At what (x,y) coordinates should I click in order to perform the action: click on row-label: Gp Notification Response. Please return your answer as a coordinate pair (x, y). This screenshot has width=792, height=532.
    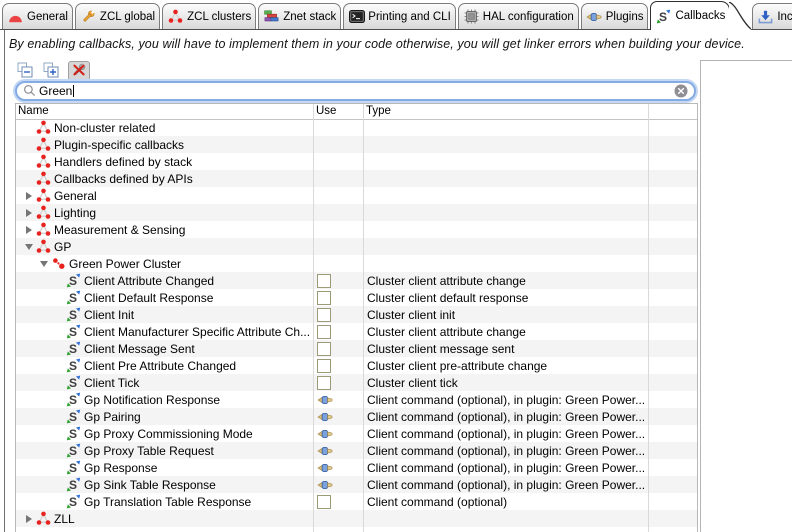
    Looking at the image, I should click on (152, 399).